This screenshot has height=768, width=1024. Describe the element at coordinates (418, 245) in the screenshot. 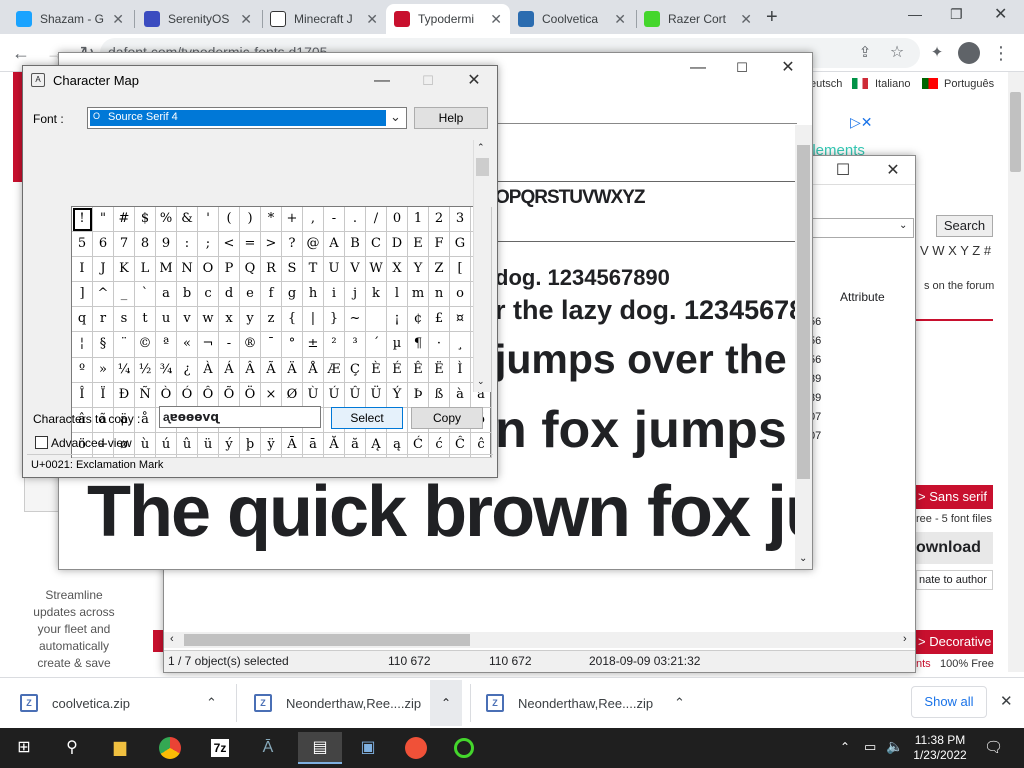

I see `character-cell: E` at that location.